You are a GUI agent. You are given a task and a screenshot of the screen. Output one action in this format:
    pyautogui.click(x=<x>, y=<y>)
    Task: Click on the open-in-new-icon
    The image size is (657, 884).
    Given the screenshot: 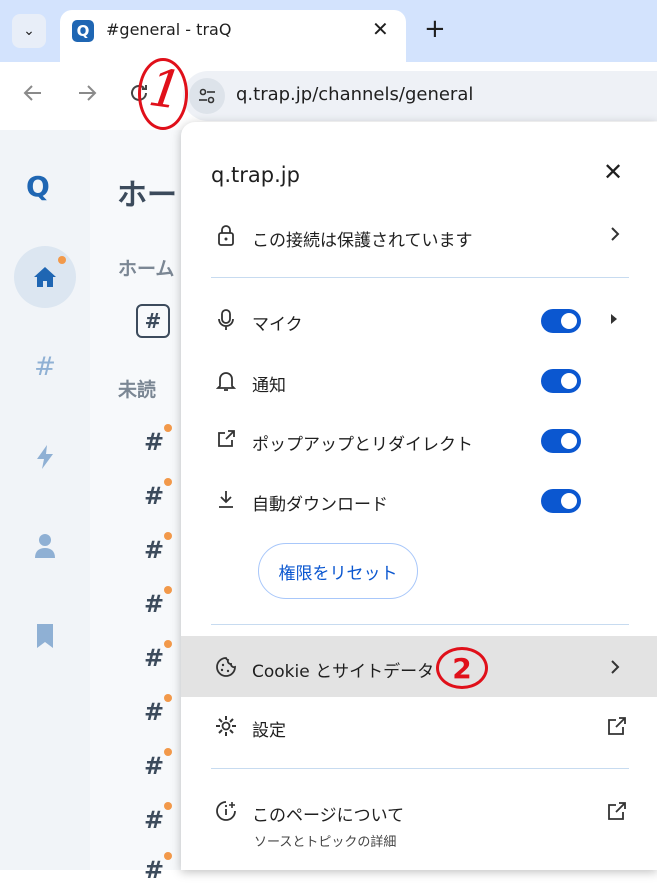 What is the action you would take?
    pyautogui.click(x=226, y=441)
    